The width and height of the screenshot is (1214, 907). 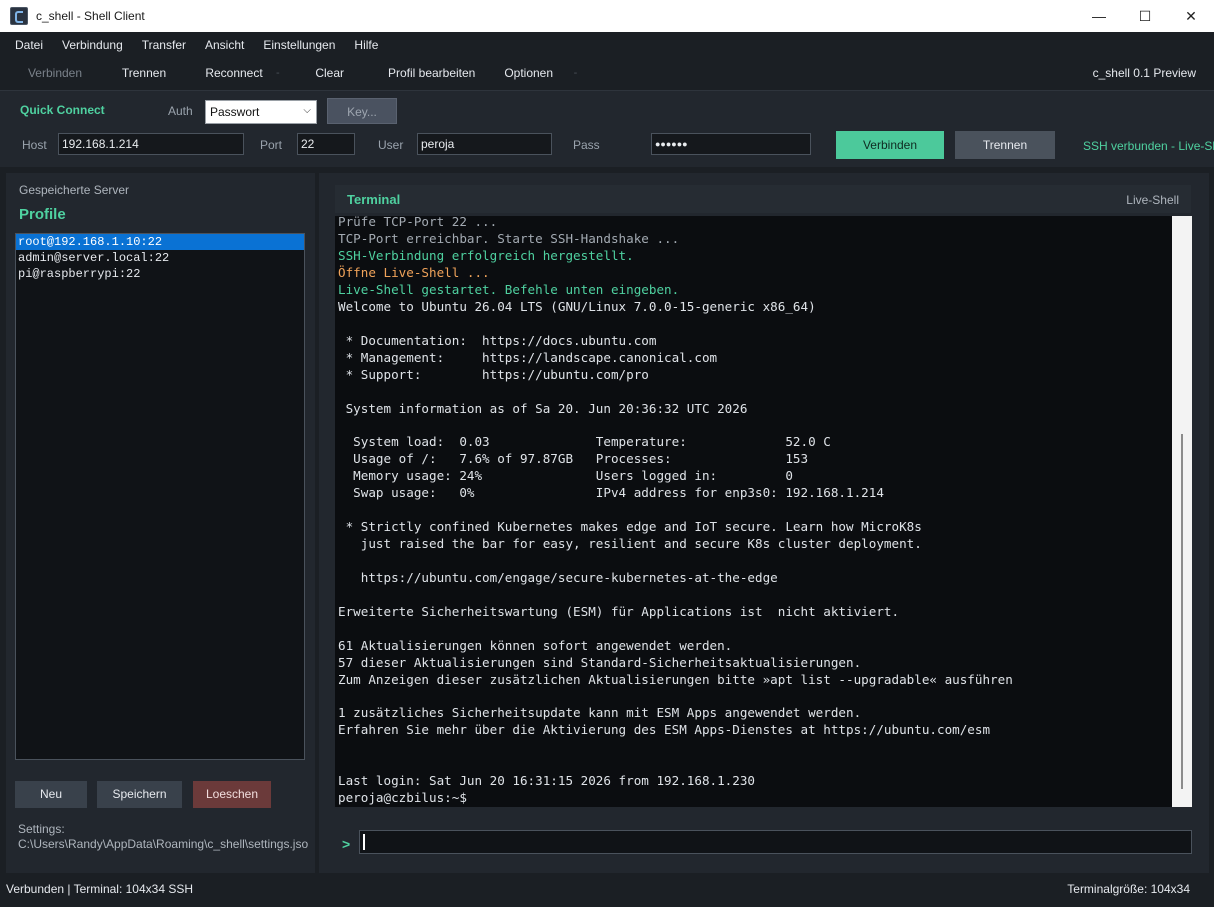 What do you see at coordinates (74, 190) in the screenshot?
I see `saved-servers-caption: Gespeicherte Server` at bounding box center [74, 190].